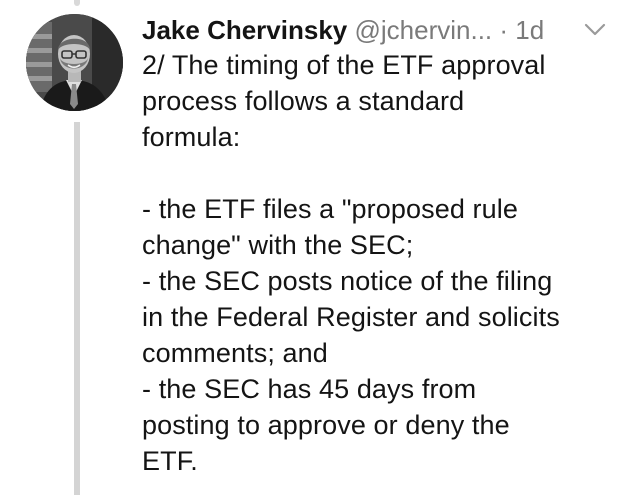 This screenshot has width=633, height=495. Describe the element at coordinates (77, 3) in the screenshot. I see `thread-line-top` at that location.